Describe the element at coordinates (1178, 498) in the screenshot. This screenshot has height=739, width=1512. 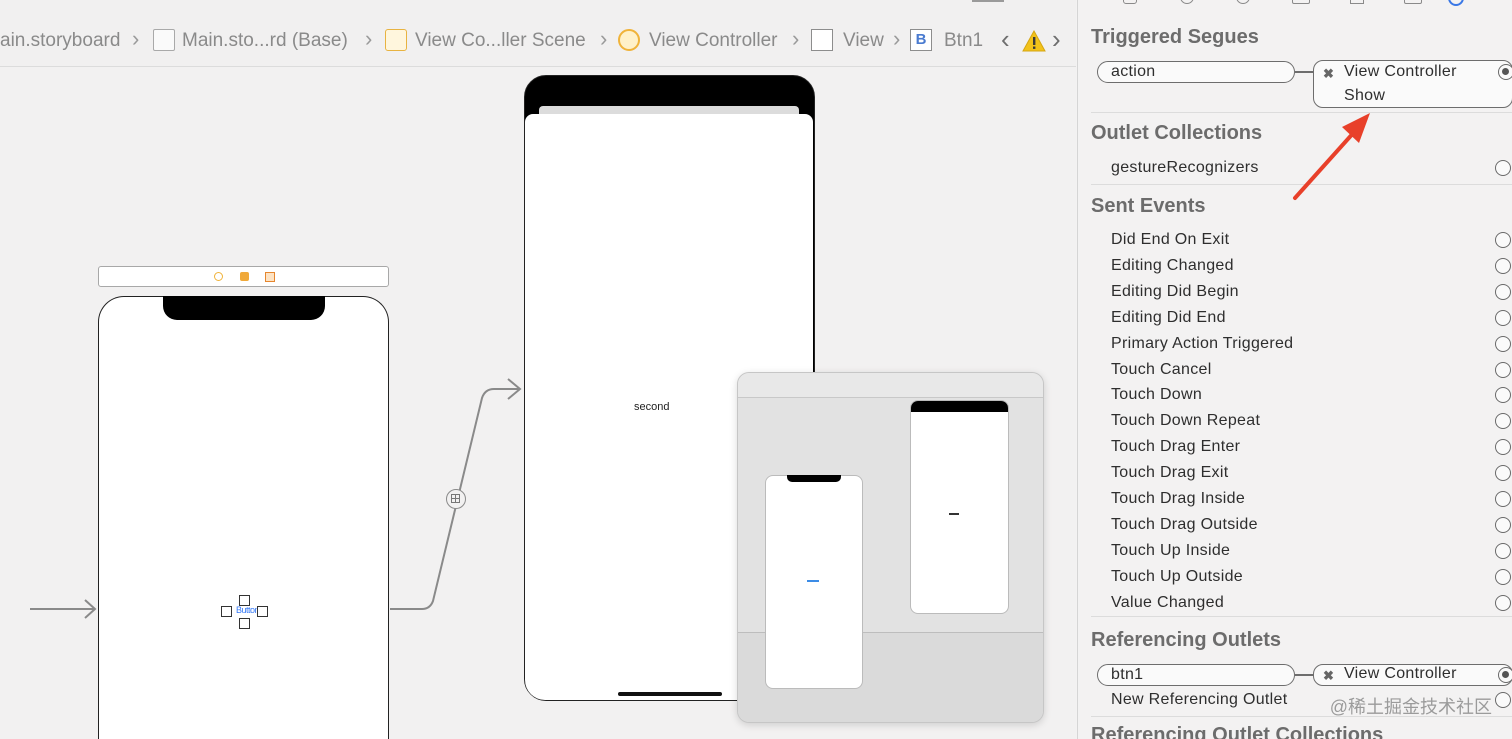
I see `sent-event-touch-drag-inside: Touch Drag Inside` at that location.